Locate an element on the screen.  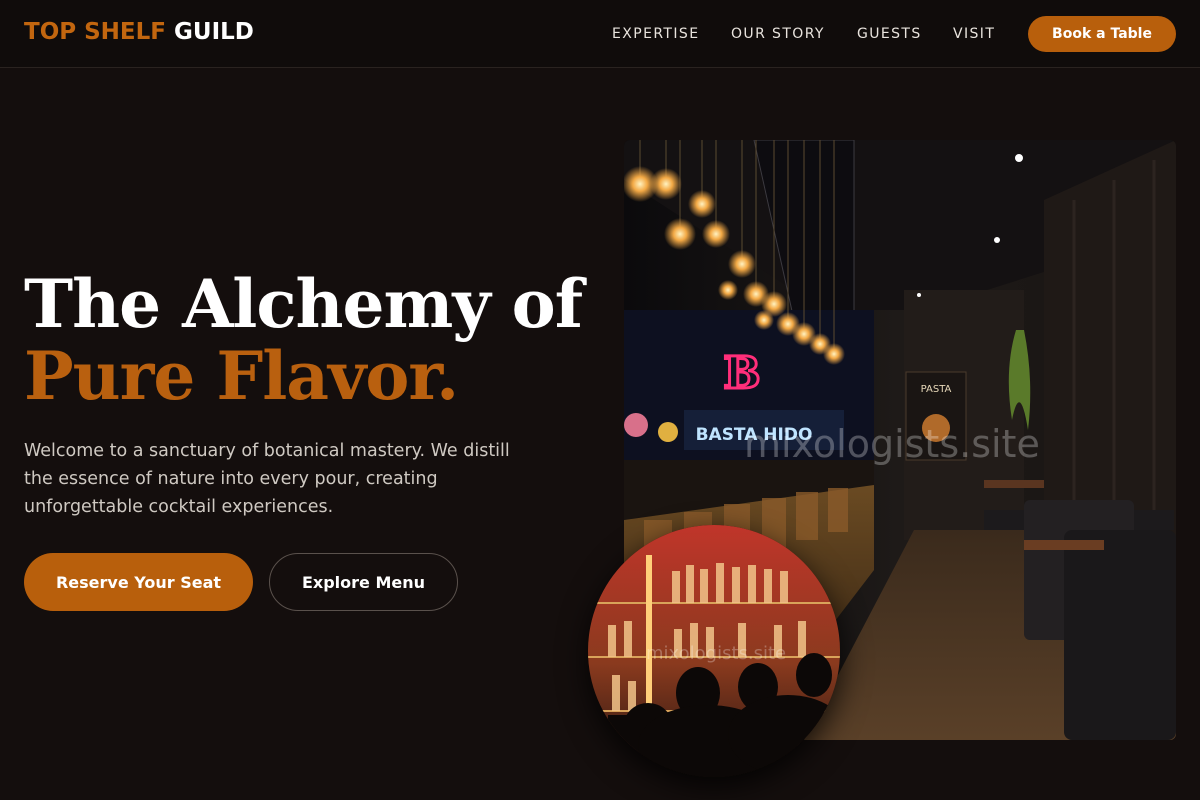
nav-link-our-story: OUR STORY is located at coordinates (778, 34).